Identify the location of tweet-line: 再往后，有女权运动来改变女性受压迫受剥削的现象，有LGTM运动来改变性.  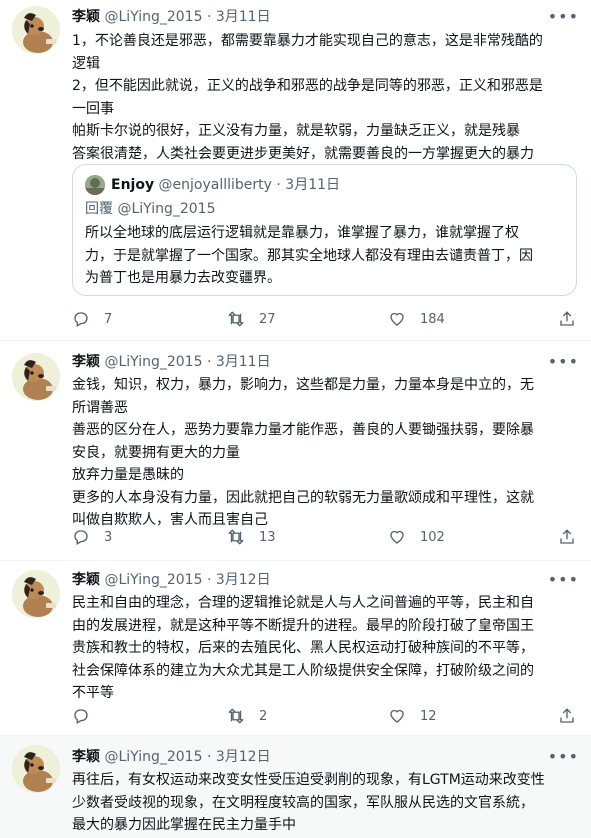
(308, 780).